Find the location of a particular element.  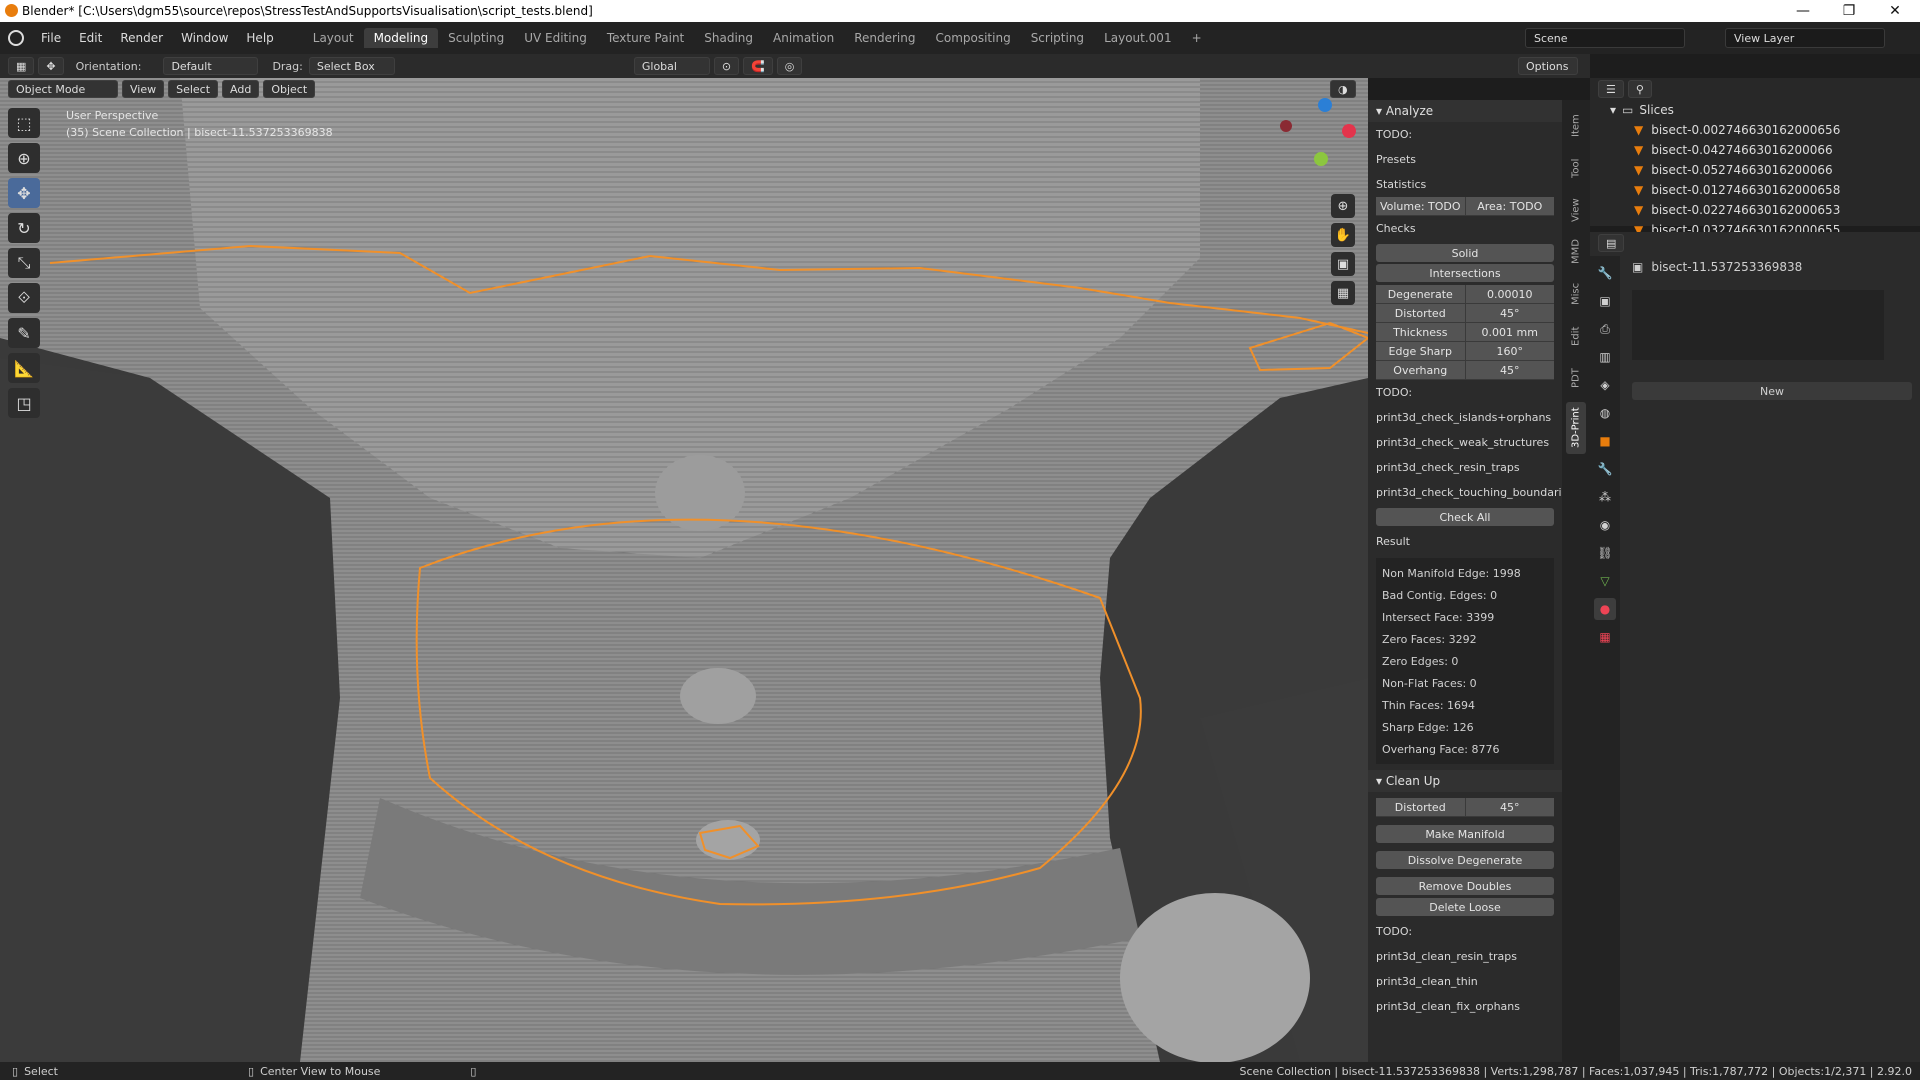

z-axis-icon is located at coordinates (1325, 105).